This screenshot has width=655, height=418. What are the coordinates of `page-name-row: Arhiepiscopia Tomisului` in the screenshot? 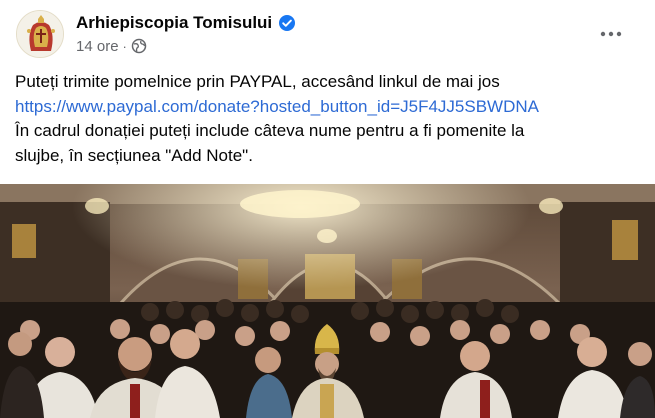 It's located at (186, 23).